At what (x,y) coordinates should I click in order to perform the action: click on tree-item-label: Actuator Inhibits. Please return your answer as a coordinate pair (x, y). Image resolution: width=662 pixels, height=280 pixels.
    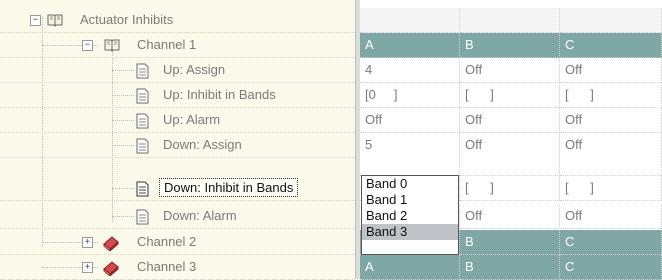
    Looking at the image, I should click on (127, 19).